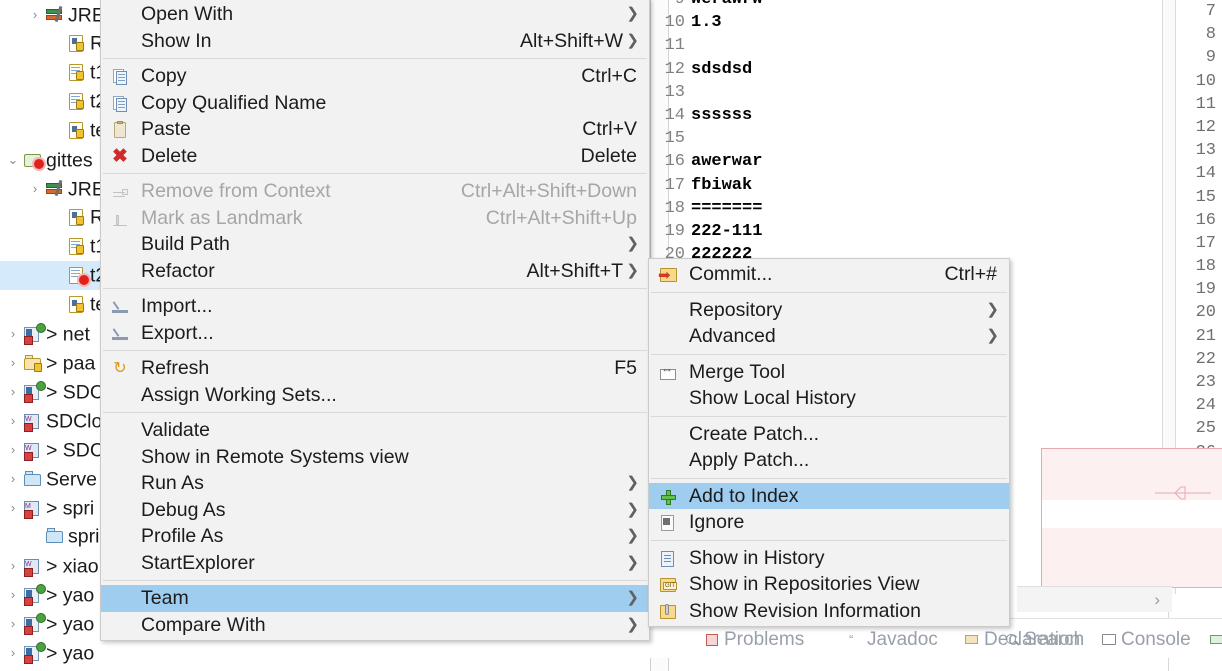 This screenshot has width=1222, height=671. I want to click on view-tab-search: Search, so click(1044, 640).